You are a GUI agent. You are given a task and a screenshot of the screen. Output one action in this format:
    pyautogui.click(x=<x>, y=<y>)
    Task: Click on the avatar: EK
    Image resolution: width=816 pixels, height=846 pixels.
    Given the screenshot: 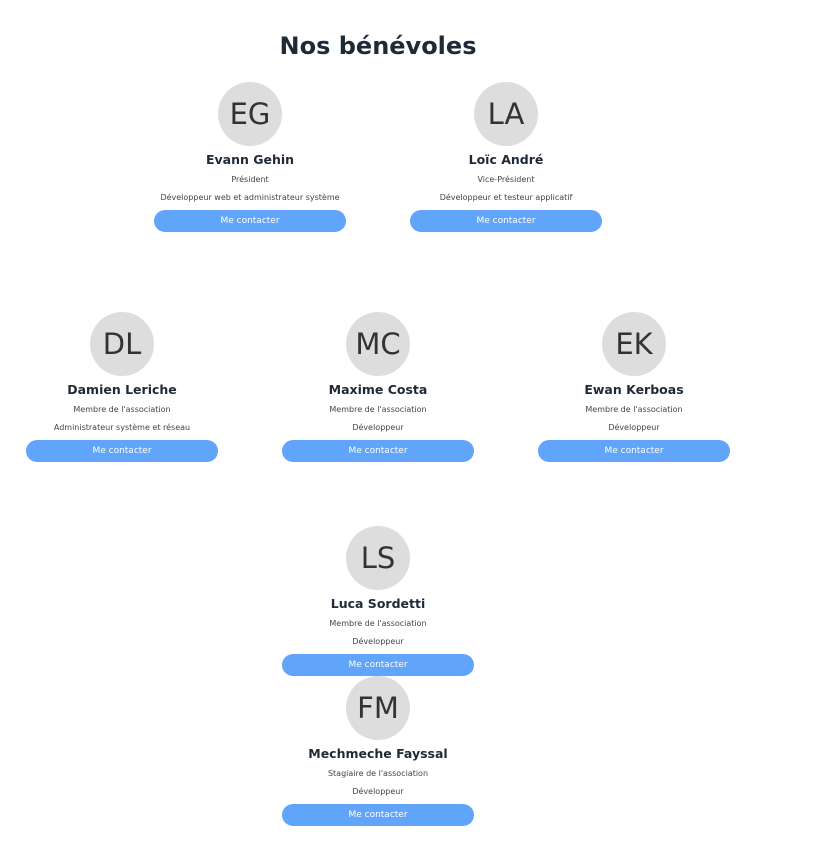 What is the action you would take?
    pyautogui.click(x=634, y=344)
    